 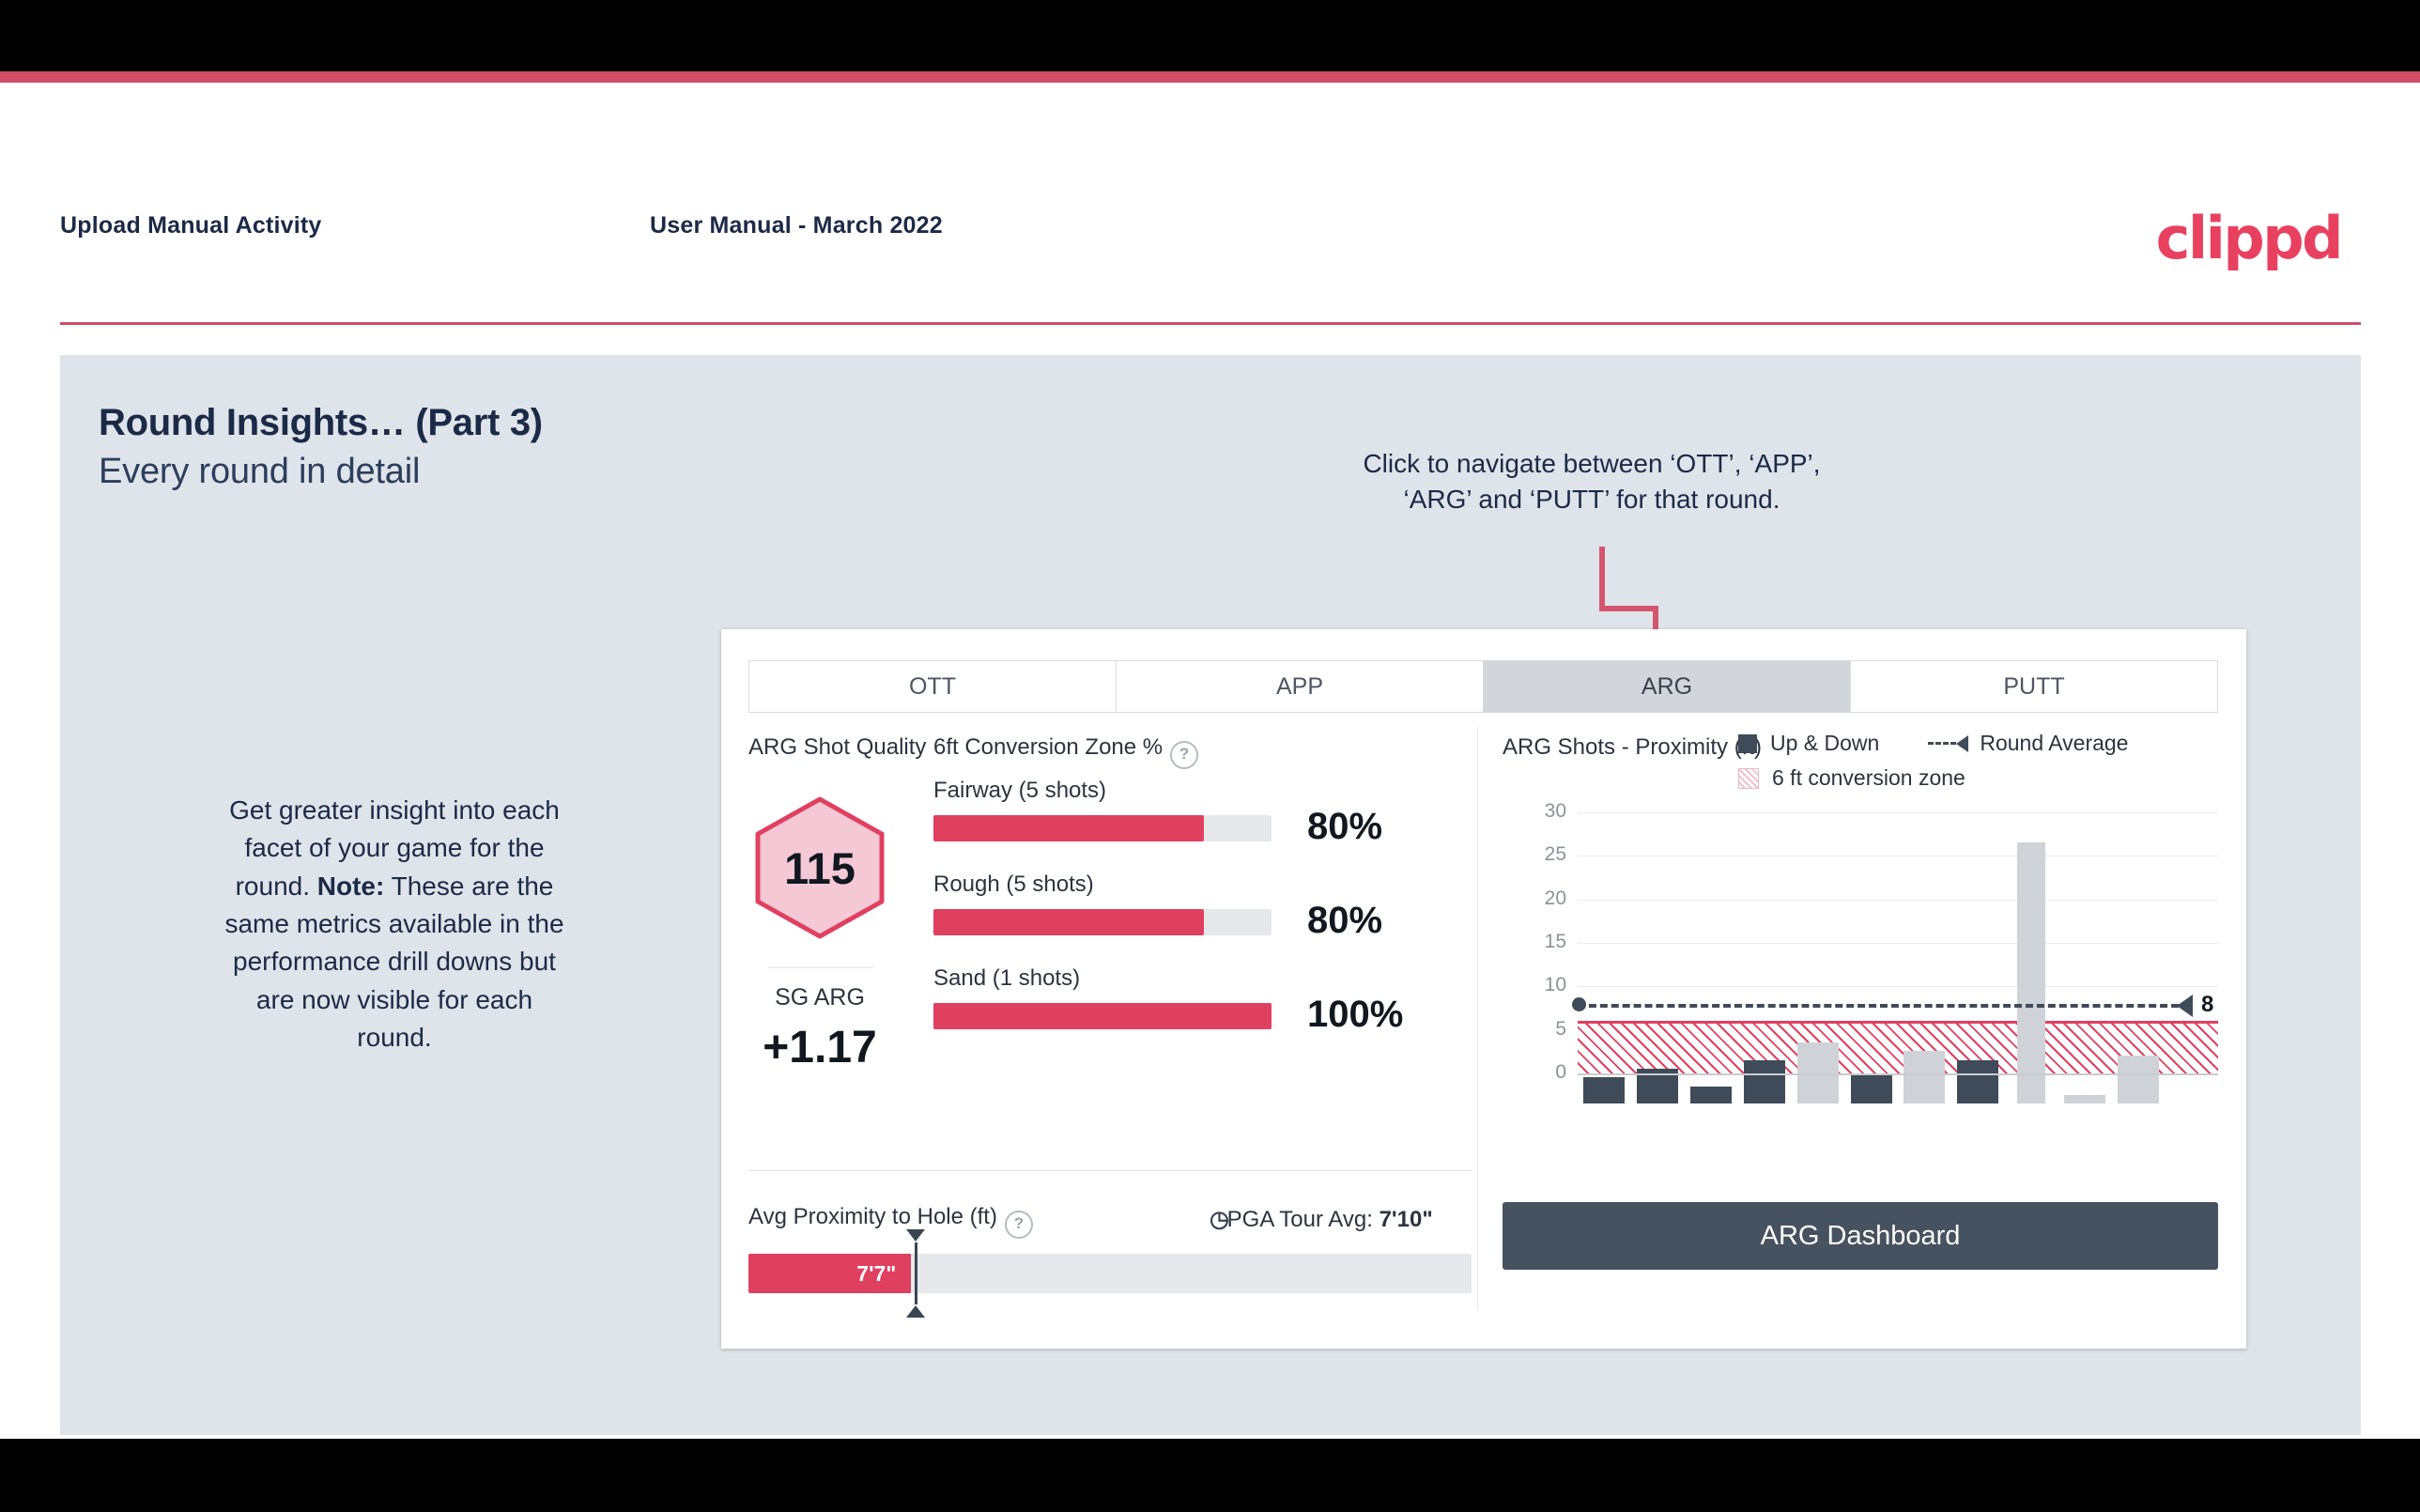 I want to click on conversion-zone-label: 6ft Conversion Zone %?, so click(x=1066, y=751).